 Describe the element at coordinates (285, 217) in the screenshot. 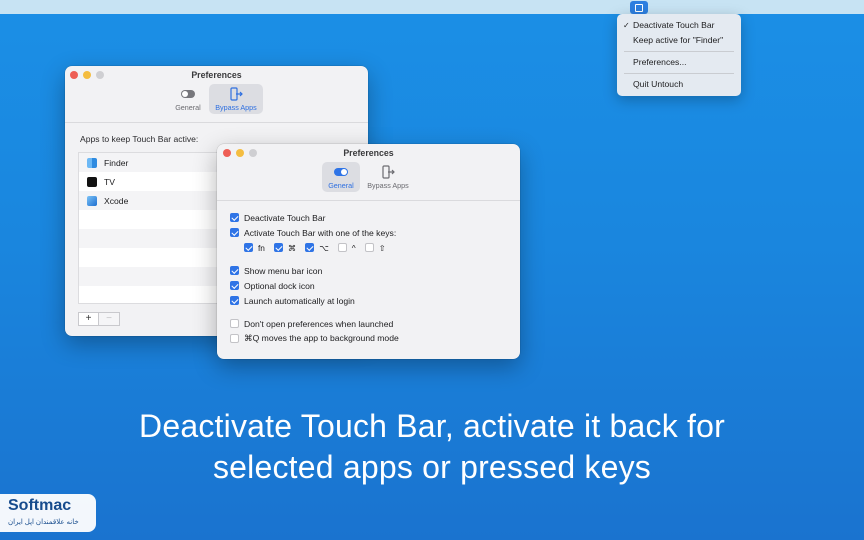

I see `option-label: Deactivate Touch Bar` at that location.